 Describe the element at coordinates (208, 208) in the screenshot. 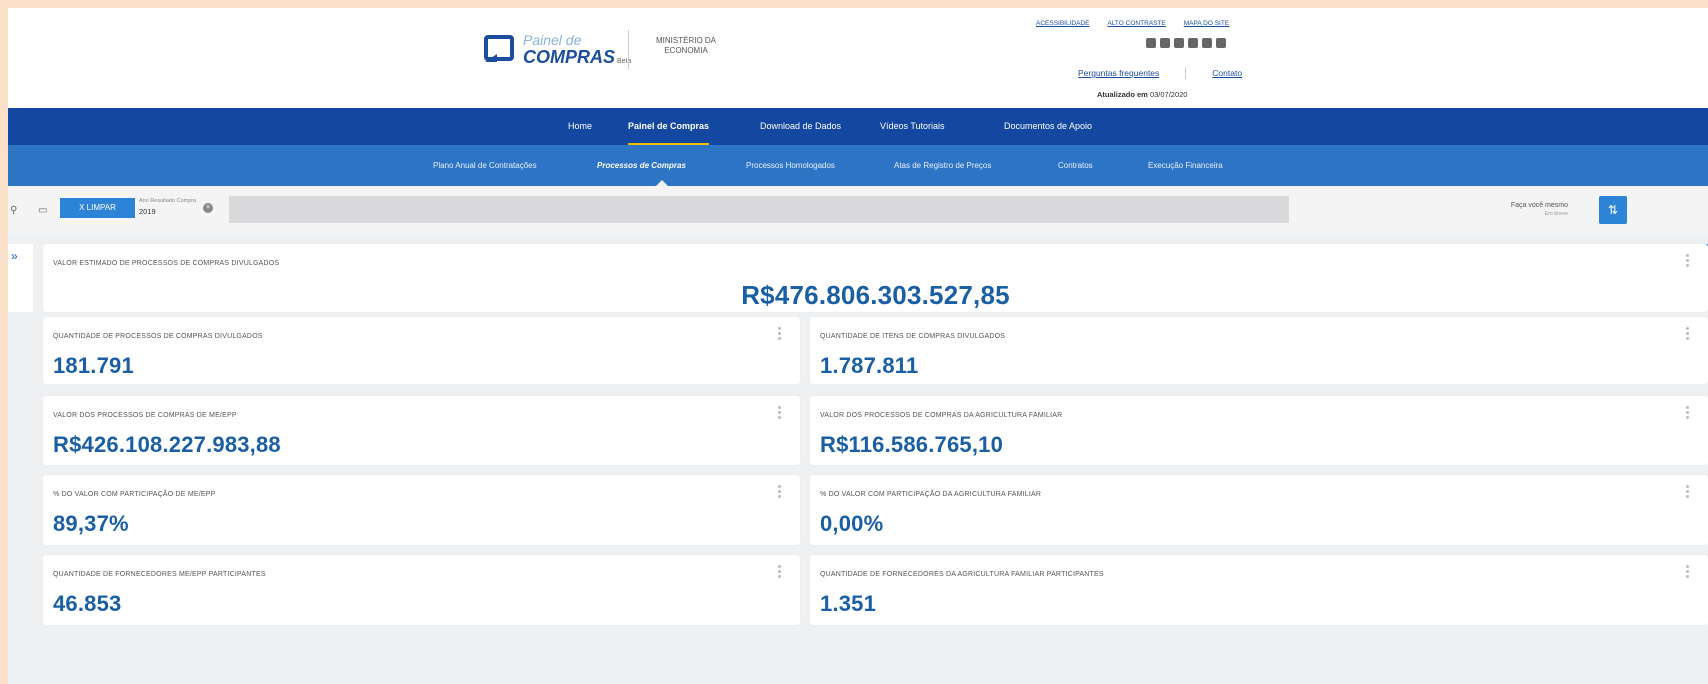

I see `remove-filter-icon: ×` at that location.